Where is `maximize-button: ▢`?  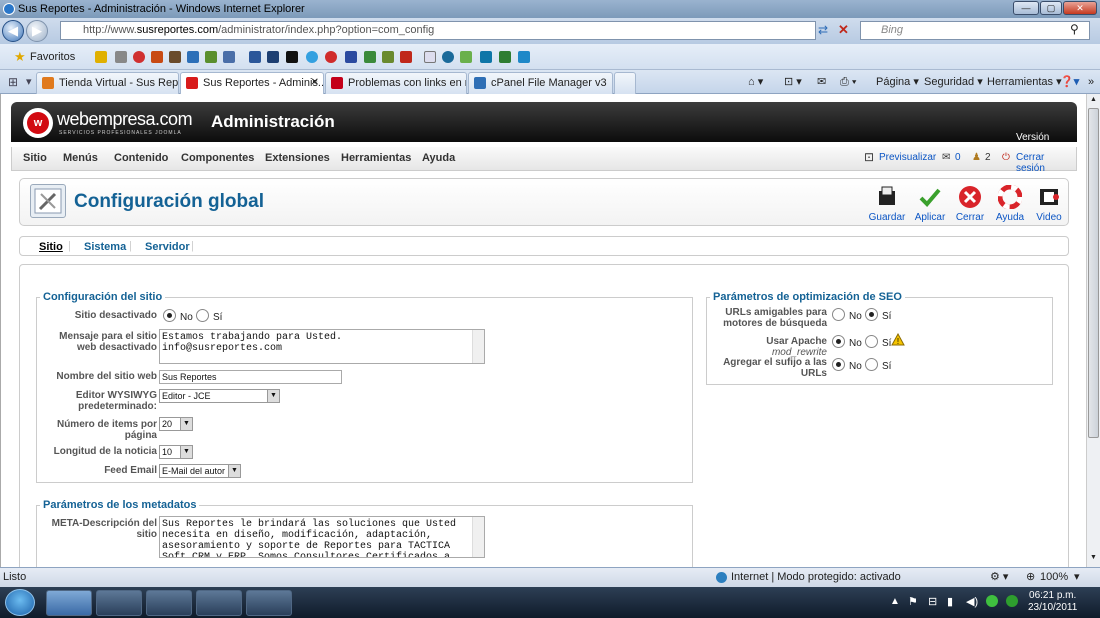
maximize-button: ▢ is located at coordinates (1051, 8).